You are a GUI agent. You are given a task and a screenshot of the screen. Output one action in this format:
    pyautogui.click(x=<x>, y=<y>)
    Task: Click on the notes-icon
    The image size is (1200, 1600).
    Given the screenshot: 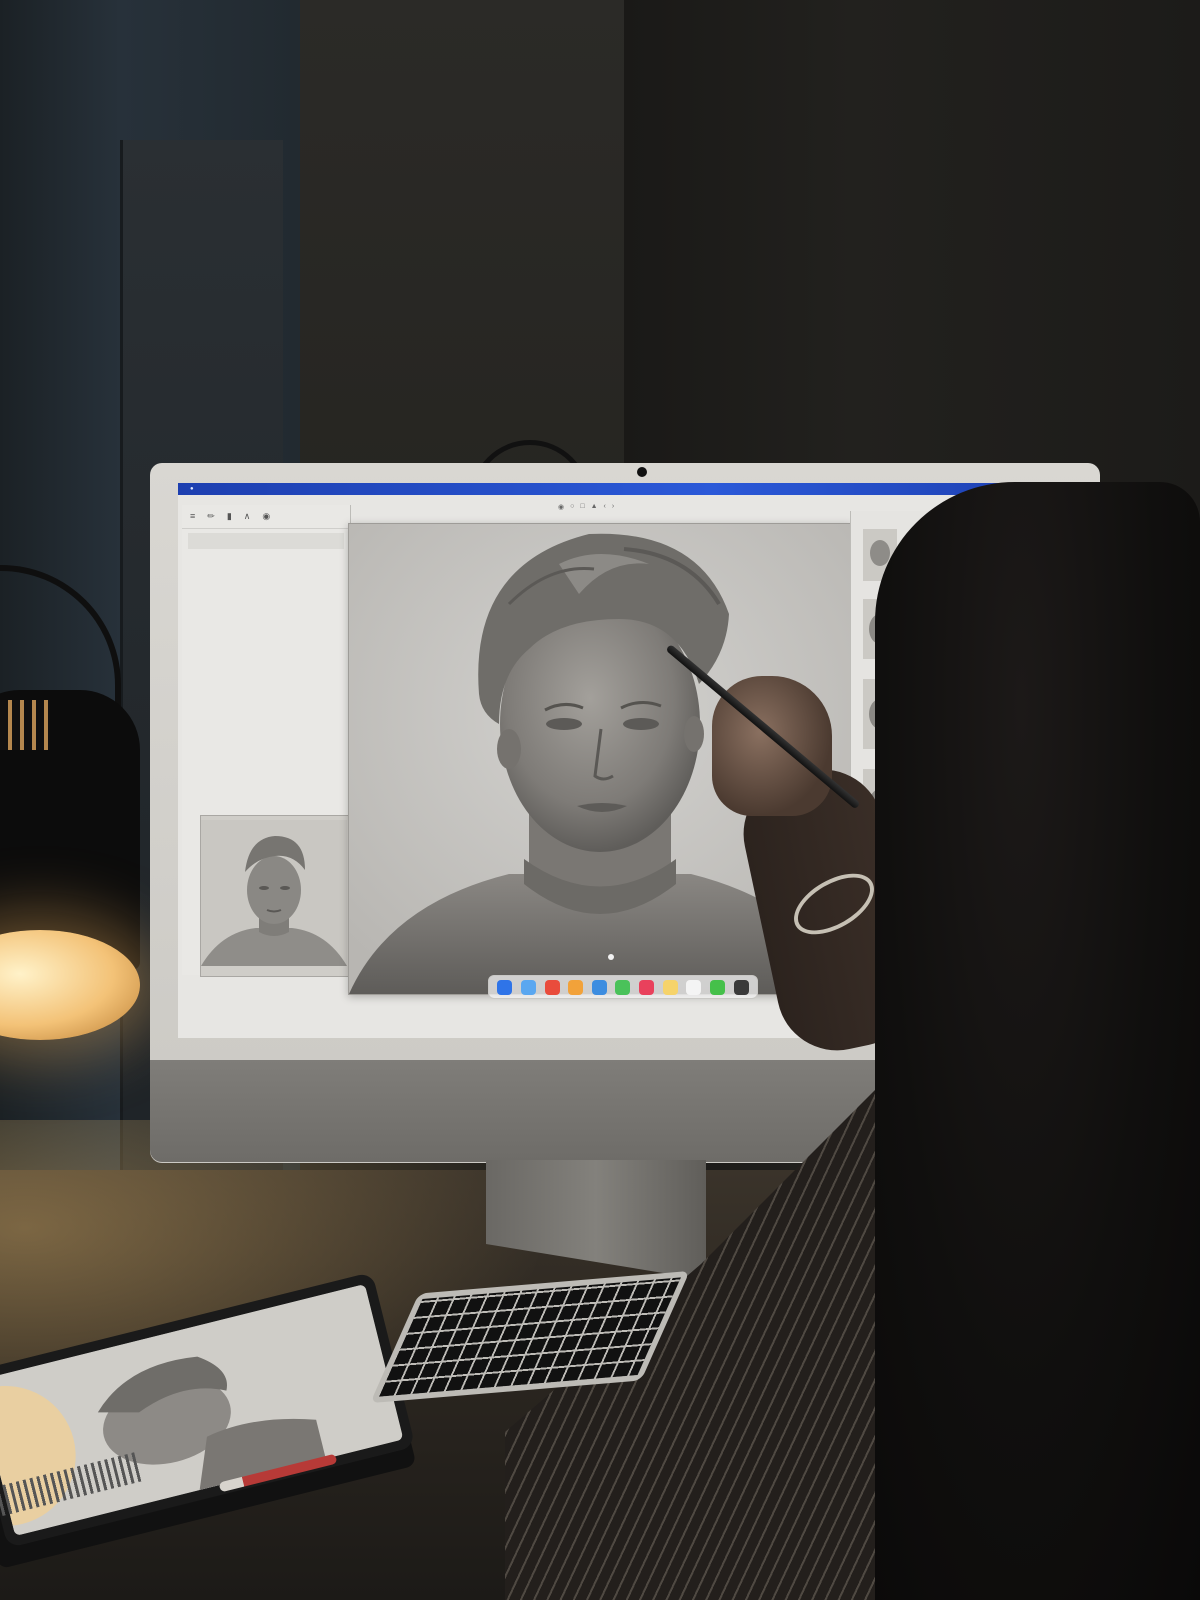 What is the action you would take?
    pyautogui.click(x=670, y=987)
    